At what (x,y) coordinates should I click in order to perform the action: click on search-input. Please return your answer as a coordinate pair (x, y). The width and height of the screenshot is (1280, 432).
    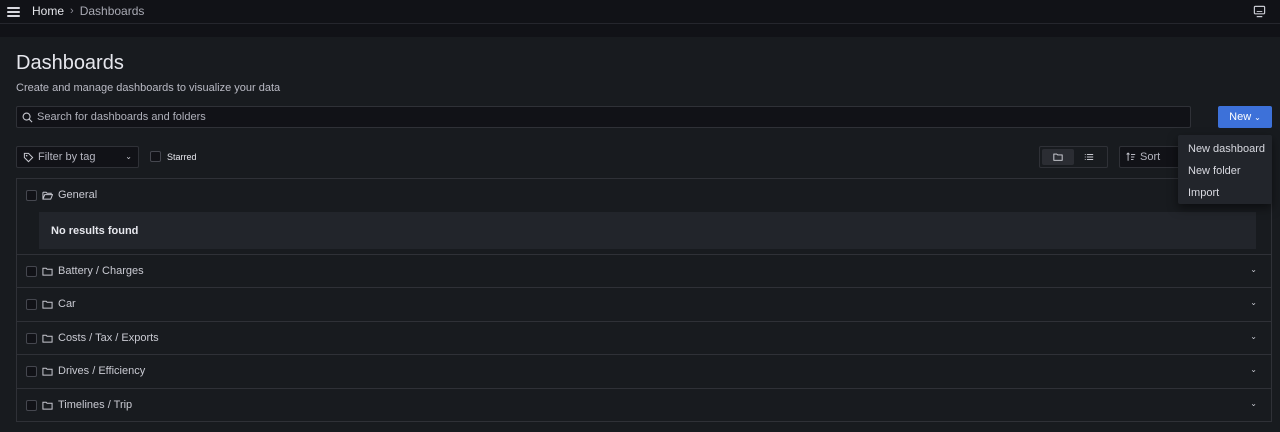
    Looking at the image, I should click on (602, 117).